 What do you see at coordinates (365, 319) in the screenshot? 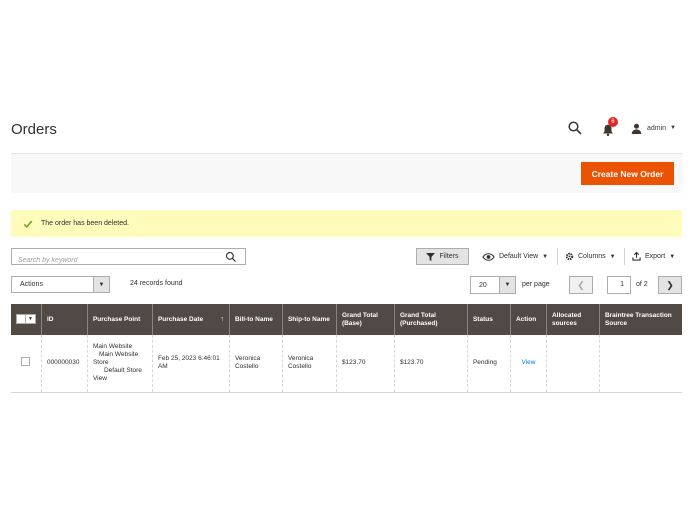
I see `column-header: Grand Total (Base)` at bounding box center [365, 319].